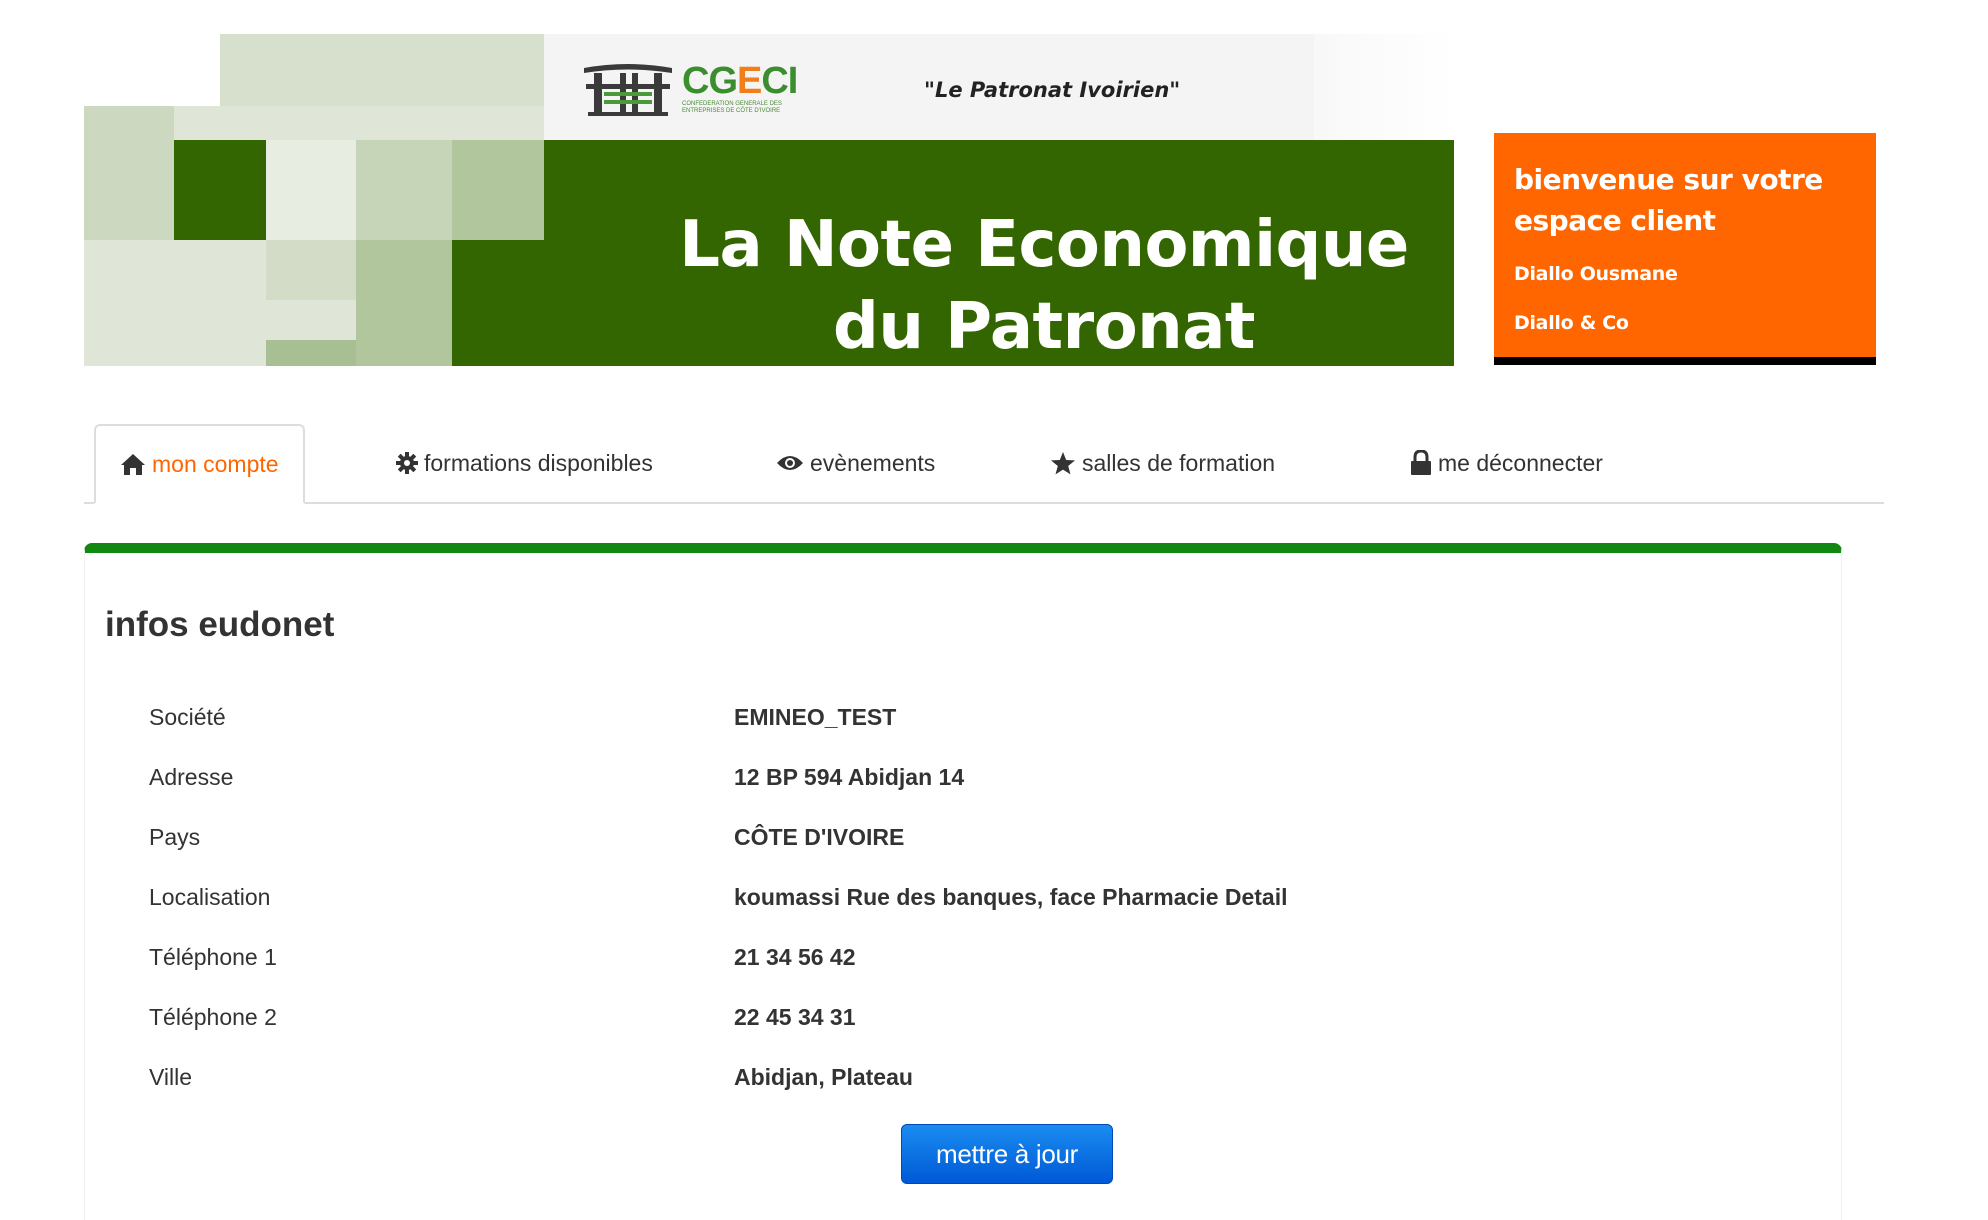 This screenshot has height=1220, width=1988. I want to click on info-row-telephone-1: Téléphone 1 21 34 56 42, so click(949, 964).